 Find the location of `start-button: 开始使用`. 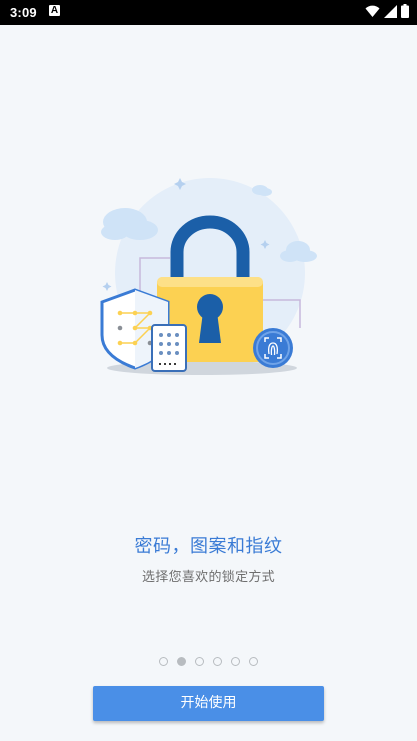

start-button: 开始使用 is located at coordinates (208, 703).